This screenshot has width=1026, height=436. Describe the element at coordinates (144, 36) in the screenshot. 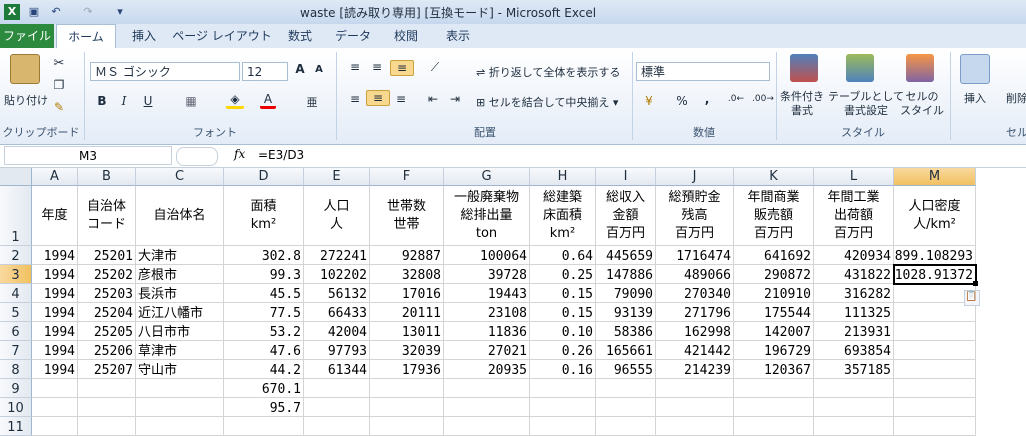

I see `tab-insert: 挿入` at that location.